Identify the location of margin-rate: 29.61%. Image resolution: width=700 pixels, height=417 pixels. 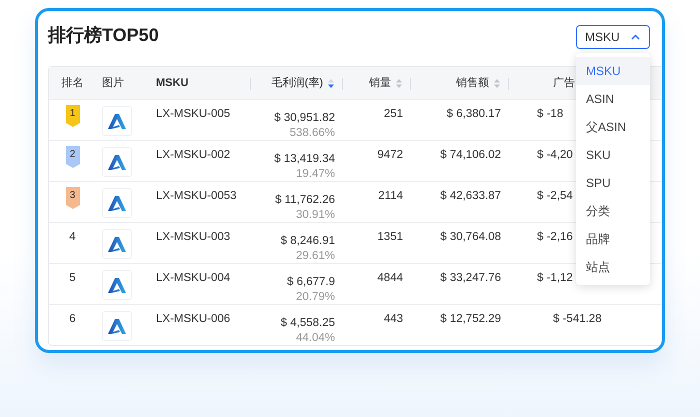
(315, 256).